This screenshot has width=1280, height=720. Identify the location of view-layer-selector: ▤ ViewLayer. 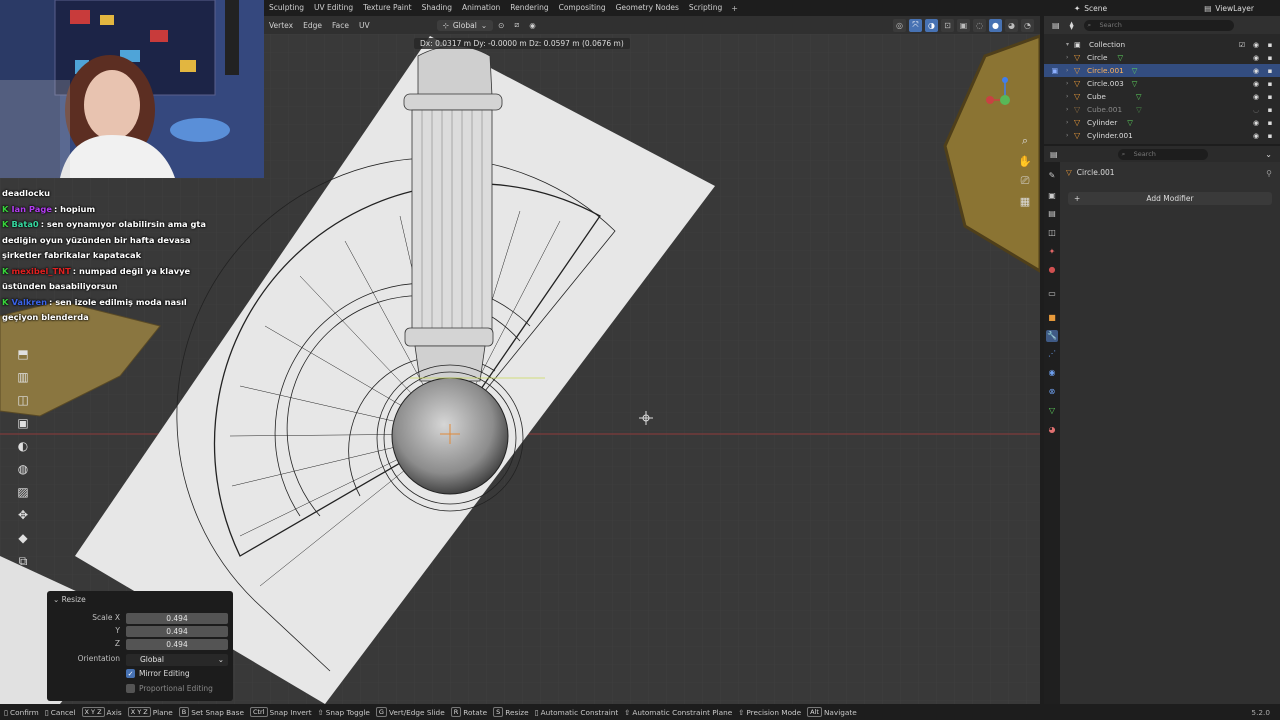
(1229, 8).